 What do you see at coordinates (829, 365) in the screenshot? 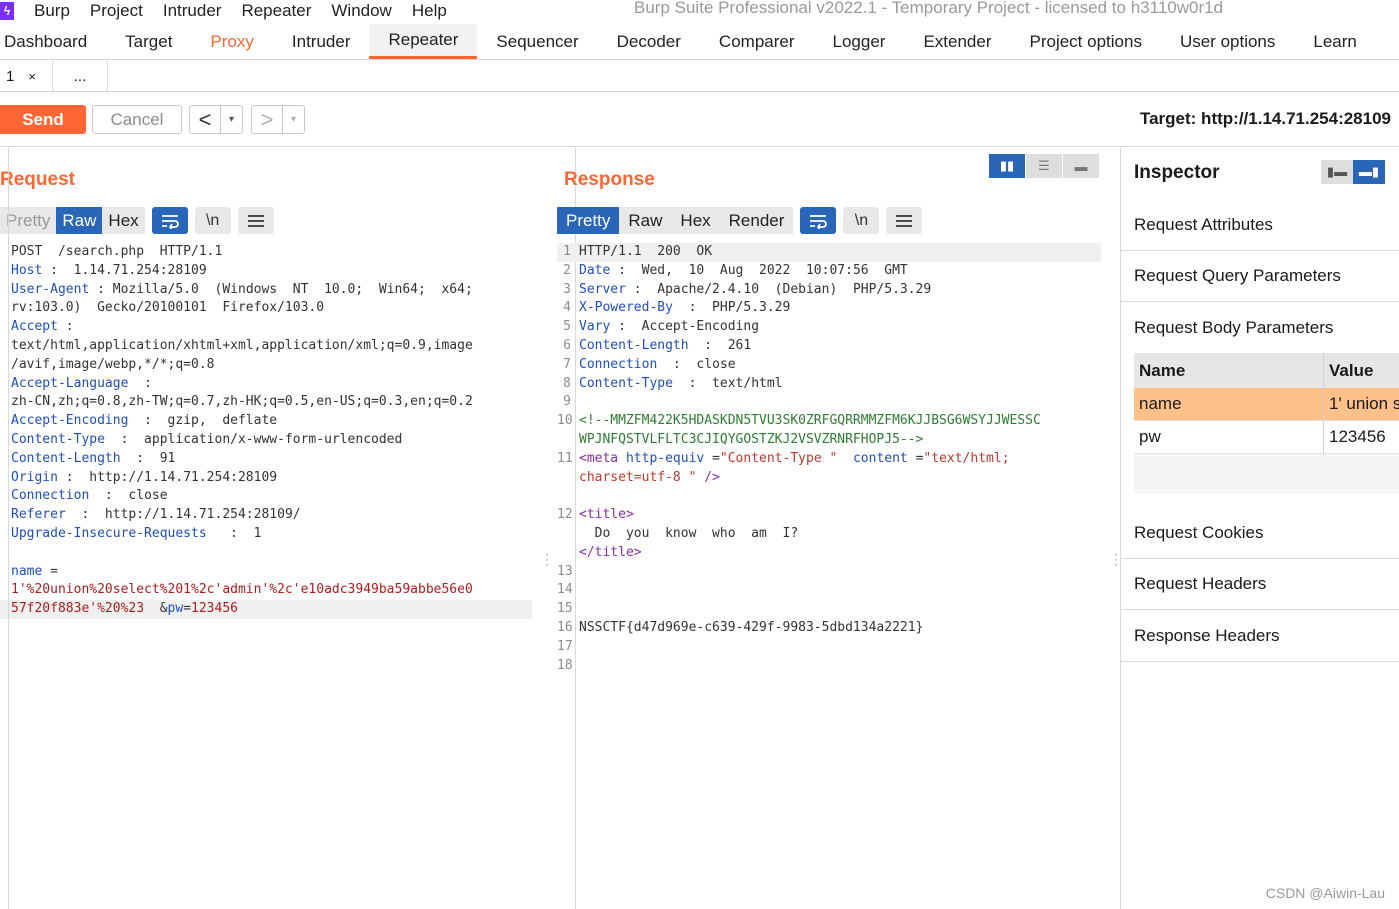
I see `code-line: 7 Connection : close` at bounding box center [829, 365].